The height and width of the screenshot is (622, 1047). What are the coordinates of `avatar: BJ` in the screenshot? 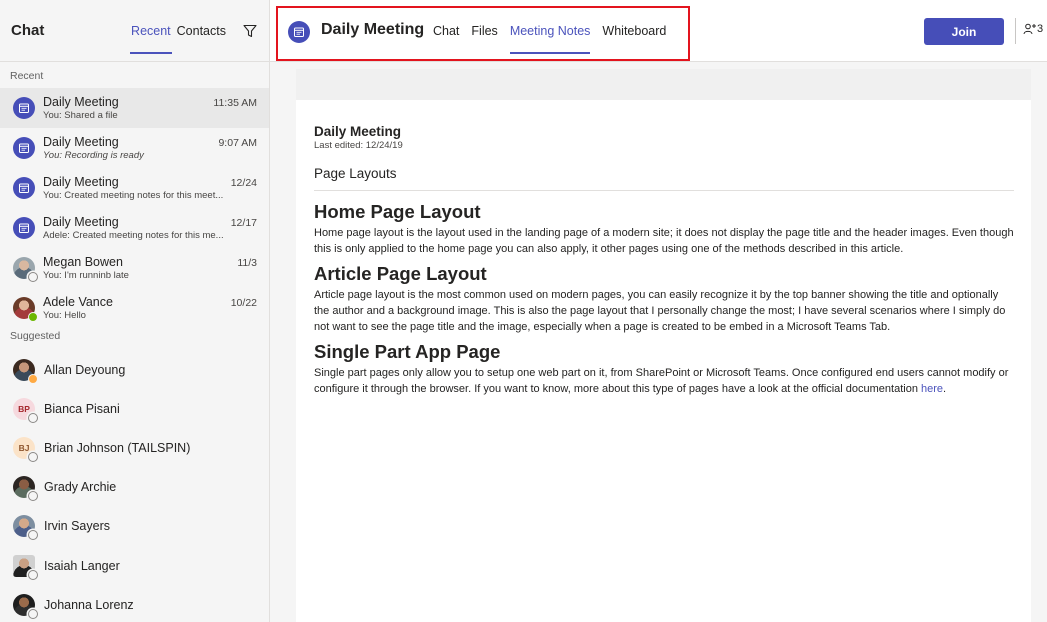 It's located at (25, 449).